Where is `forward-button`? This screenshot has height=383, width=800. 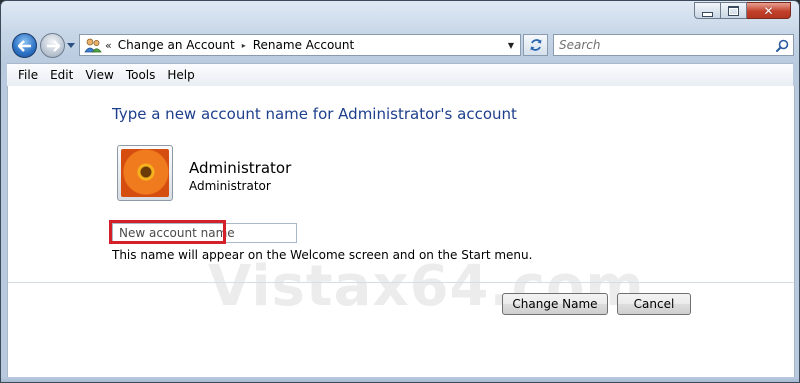 forward-button is located at coordinates (52, 45).